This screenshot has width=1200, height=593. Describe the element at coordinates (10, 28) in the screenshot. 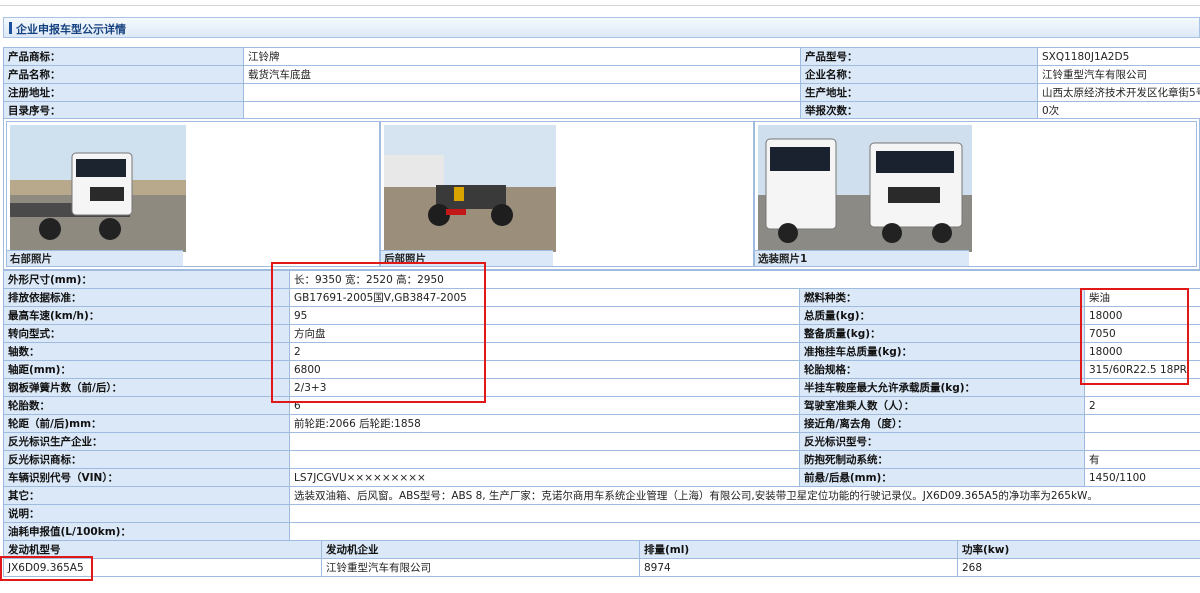

I see `header-marker` at that location.